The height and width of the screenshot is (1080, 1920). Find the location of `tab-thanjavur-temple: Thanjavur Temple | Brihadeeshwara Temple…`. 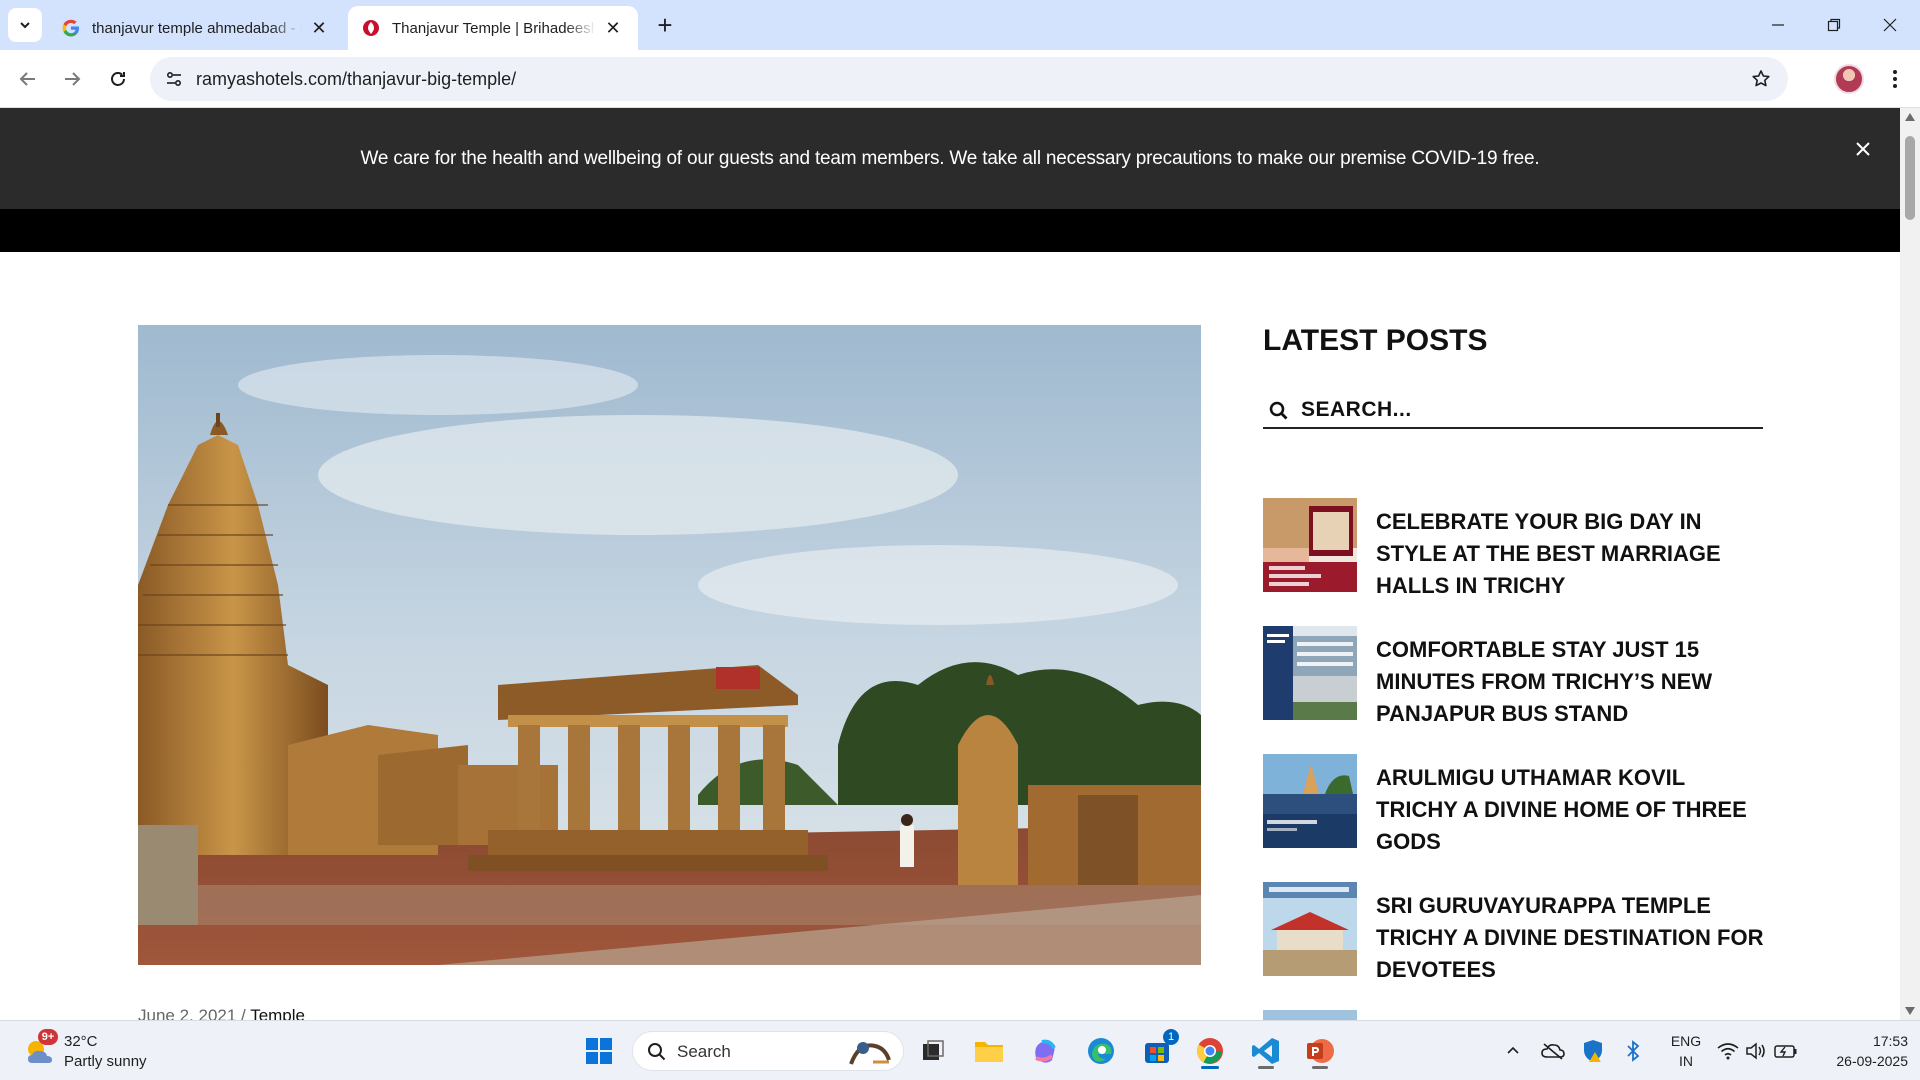

tab-thanjavur-temple: Thanjavur Temple | Brihadeeshwara Temple… is located at coordinates (493, 28).